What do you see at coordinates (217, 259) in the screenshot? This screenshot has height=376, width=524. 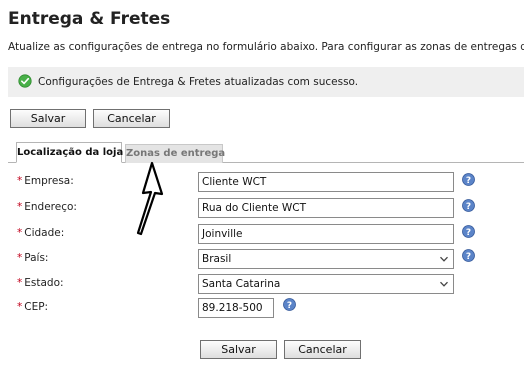 I see `country-select-value: Brasil` at bounding box center [217, 259].